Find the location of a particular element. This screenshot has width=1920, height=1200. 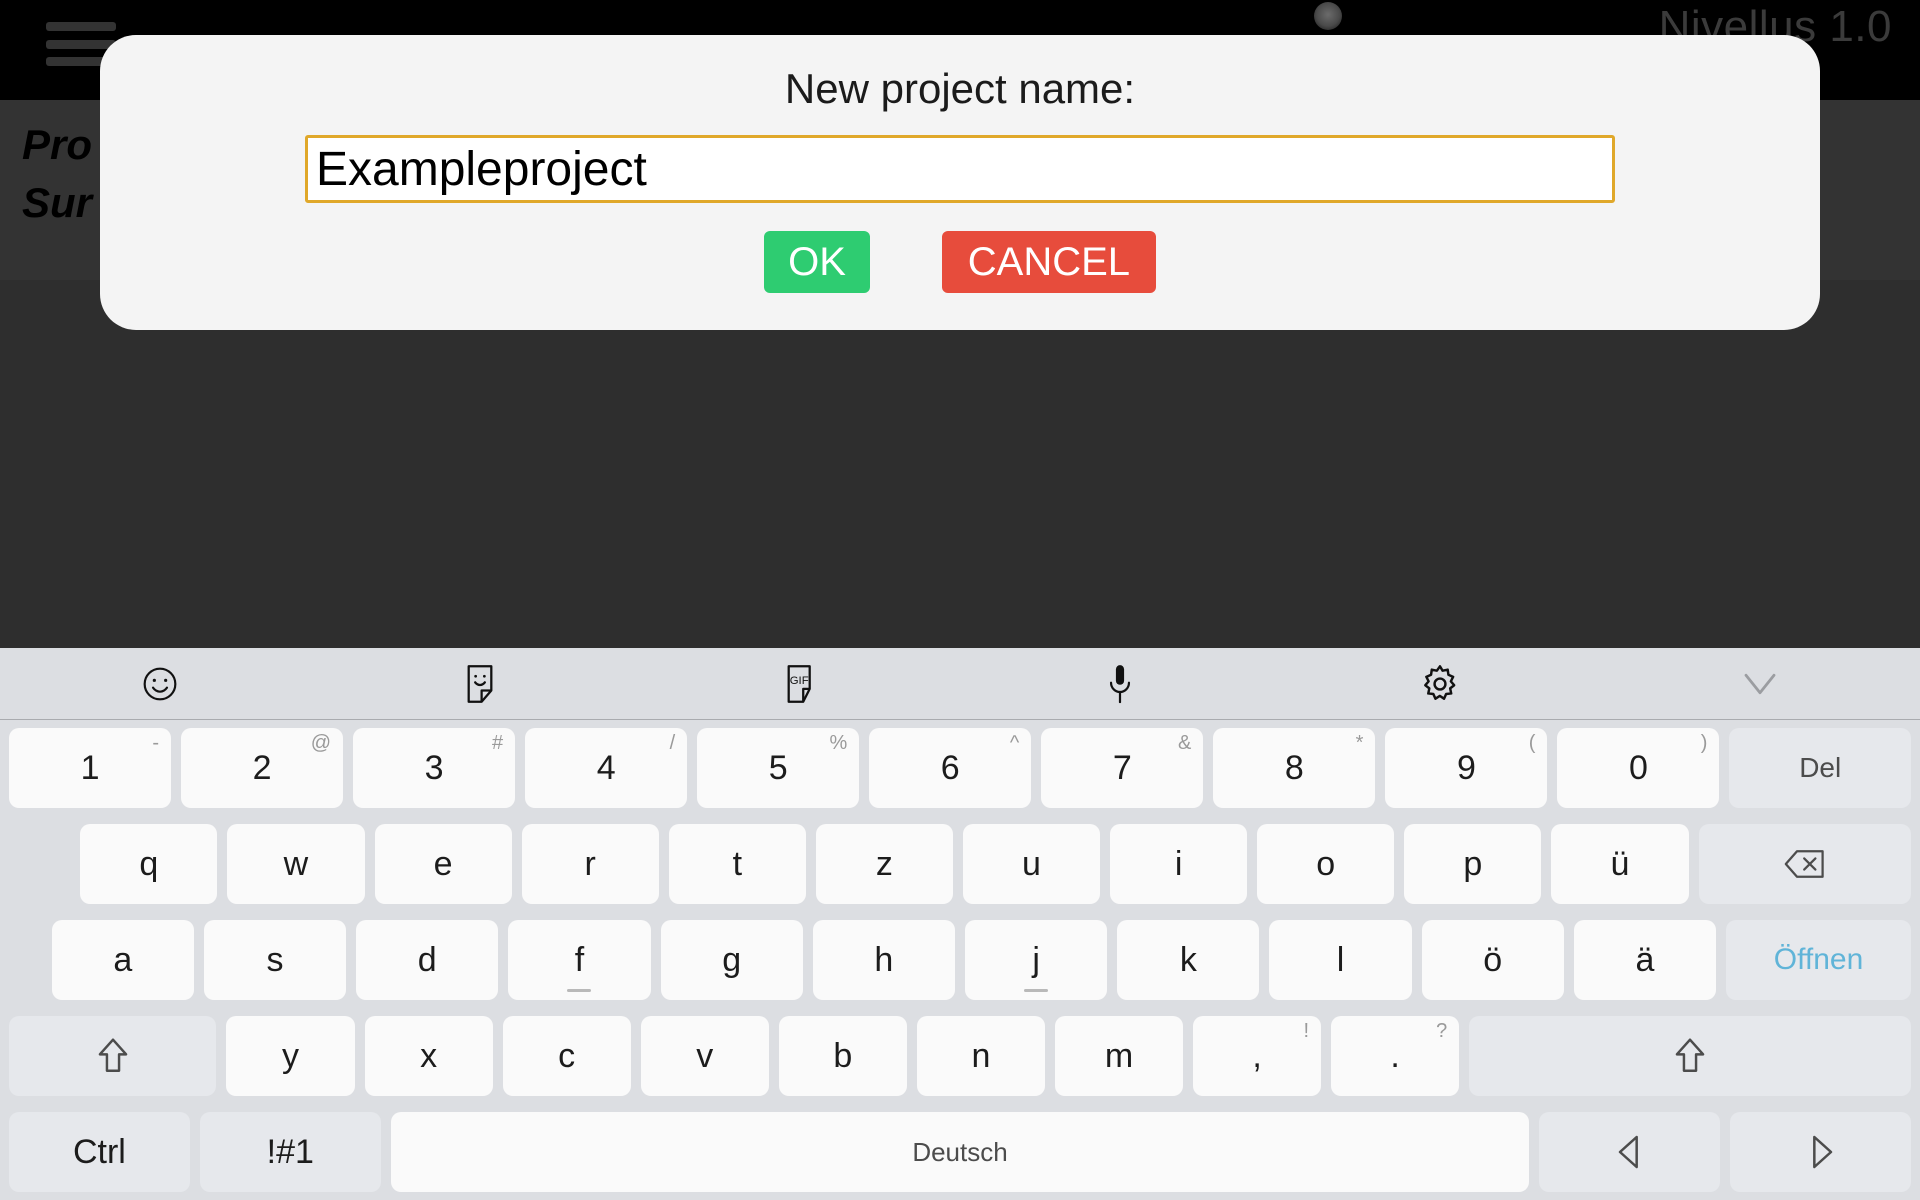

key-shift-left is located at coordinates (113, 1056).